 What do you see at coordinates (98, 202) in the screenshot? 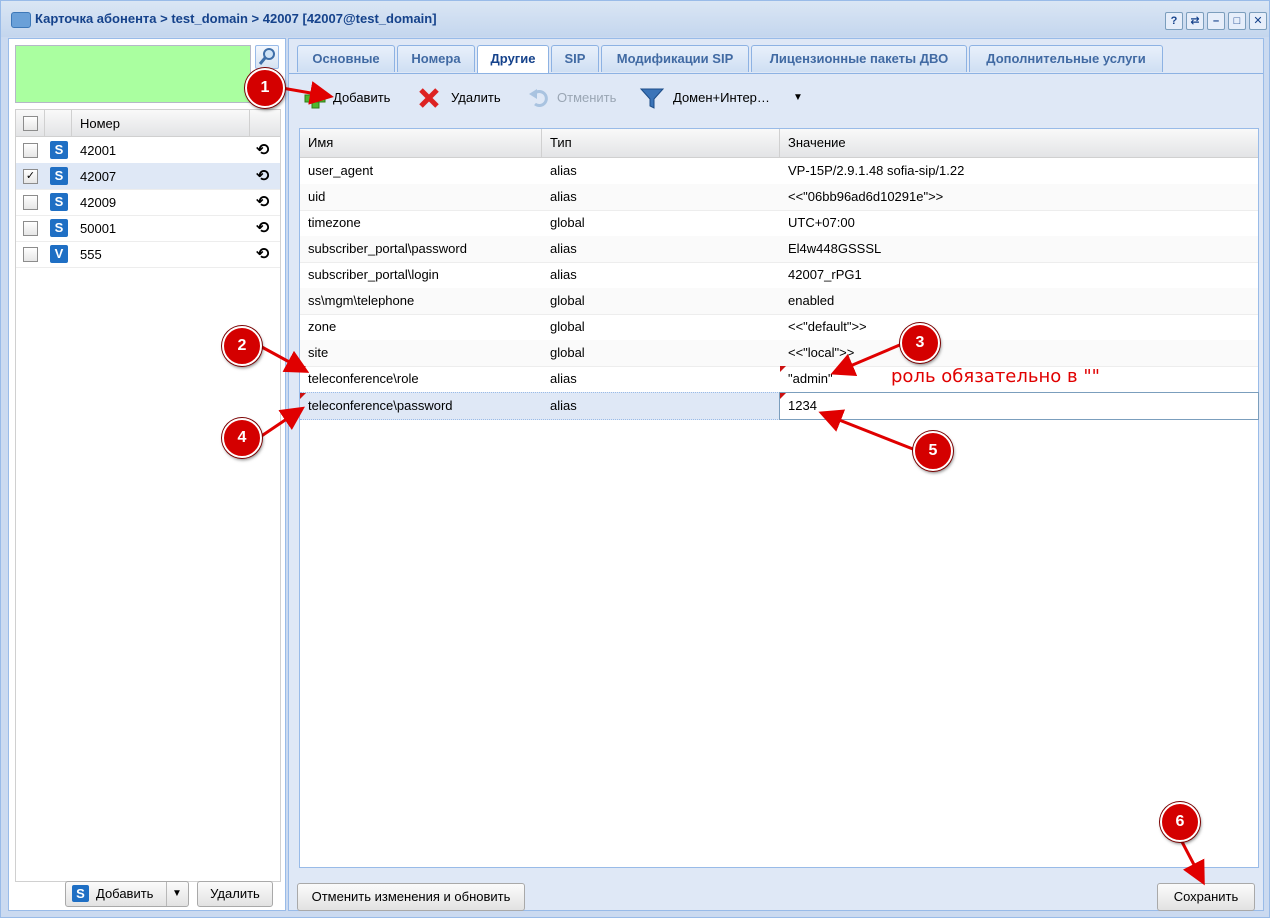
I see `number-value: 42009` at bounding box center [98, 202].